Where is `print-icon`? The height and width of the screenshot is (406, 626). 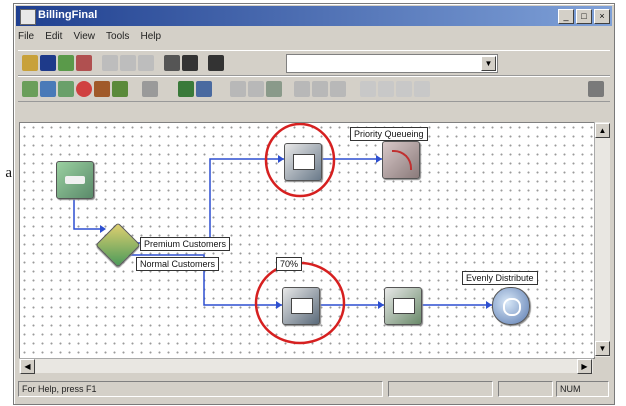
print-icon is located at coordinates (172, 63).